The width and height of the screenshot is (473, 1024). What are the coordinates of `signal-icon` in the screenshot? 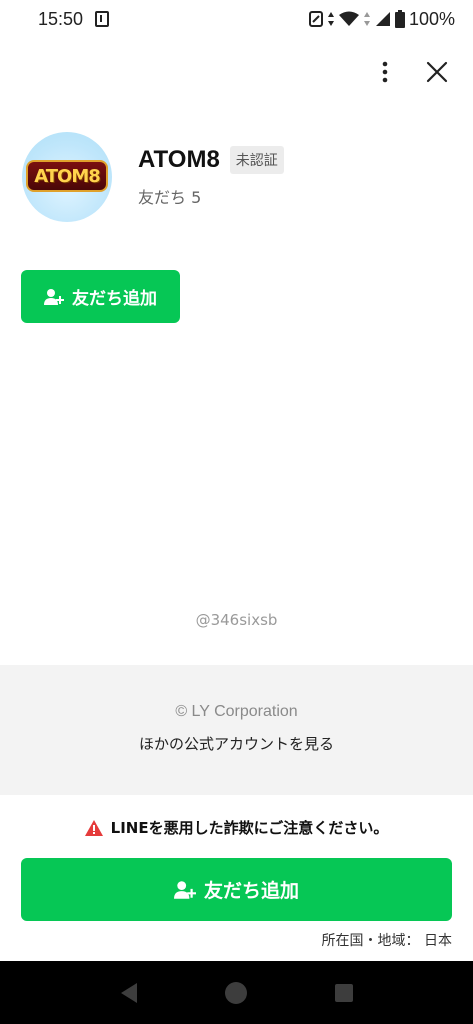 It's located at (382, 19).